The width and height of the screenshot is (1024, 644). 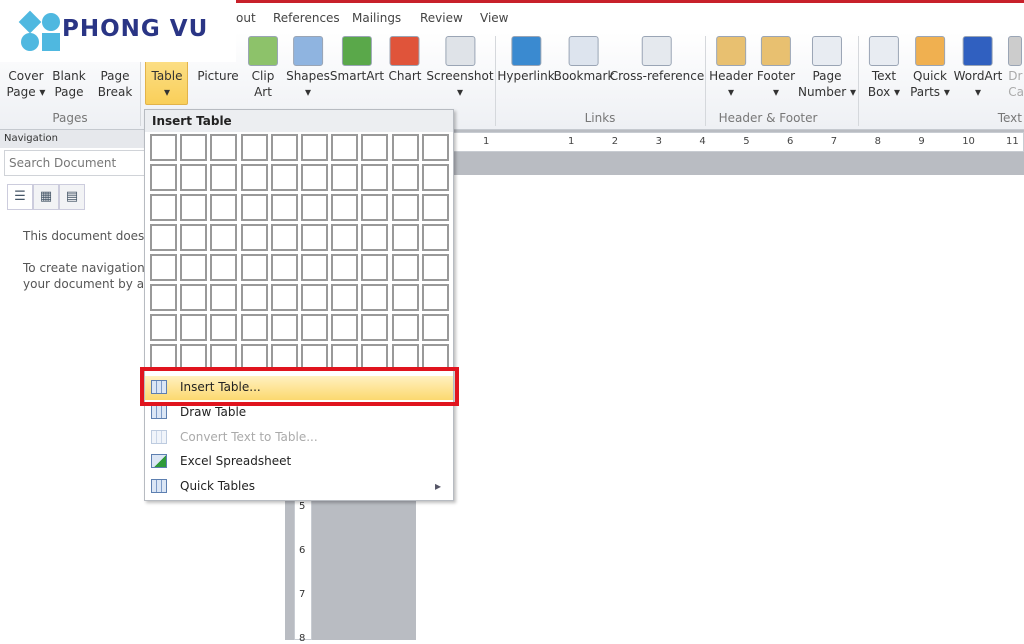 I want to click on menu-item-excel-spreadsheet: Excel Spreadsheet, so click(x=299, y=462).